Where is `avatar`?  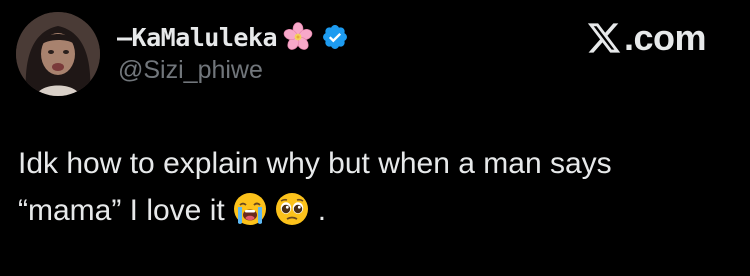 avatar is located at coordinates (58, 54).